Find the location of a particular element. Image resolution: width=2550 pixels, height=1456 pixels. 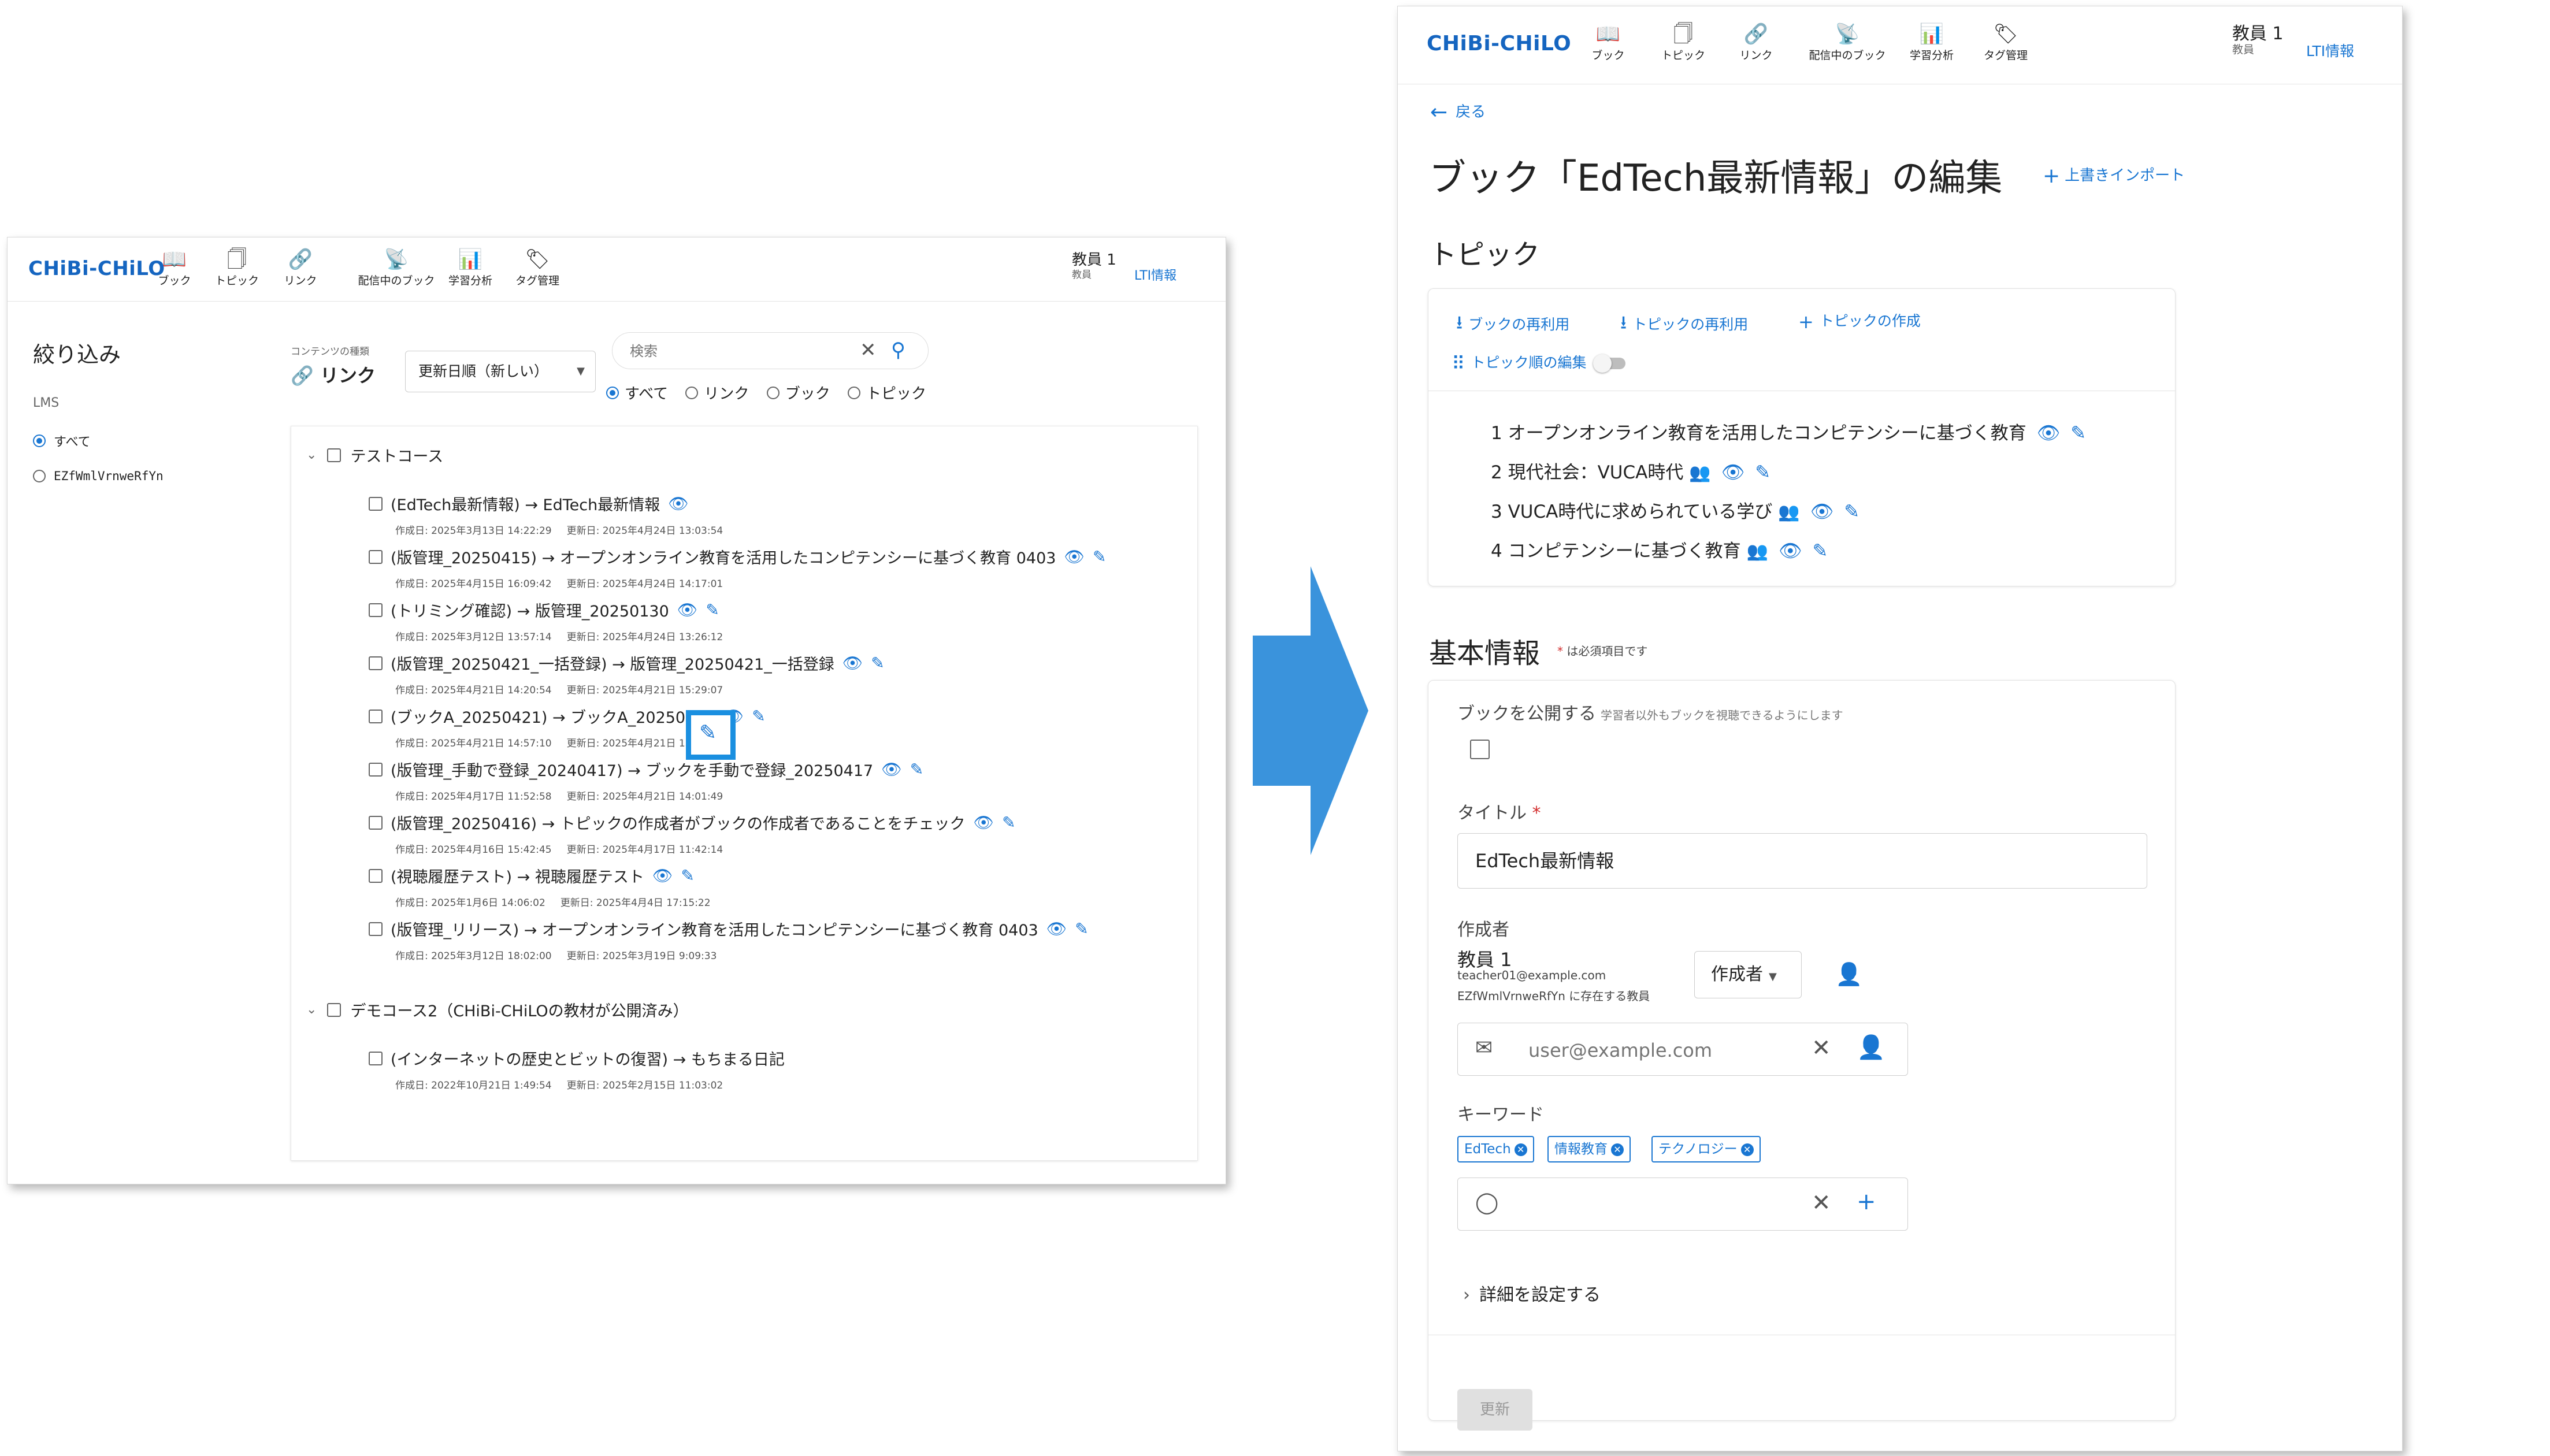

update-button: 更新 is located at coordinates (1494, 1410).